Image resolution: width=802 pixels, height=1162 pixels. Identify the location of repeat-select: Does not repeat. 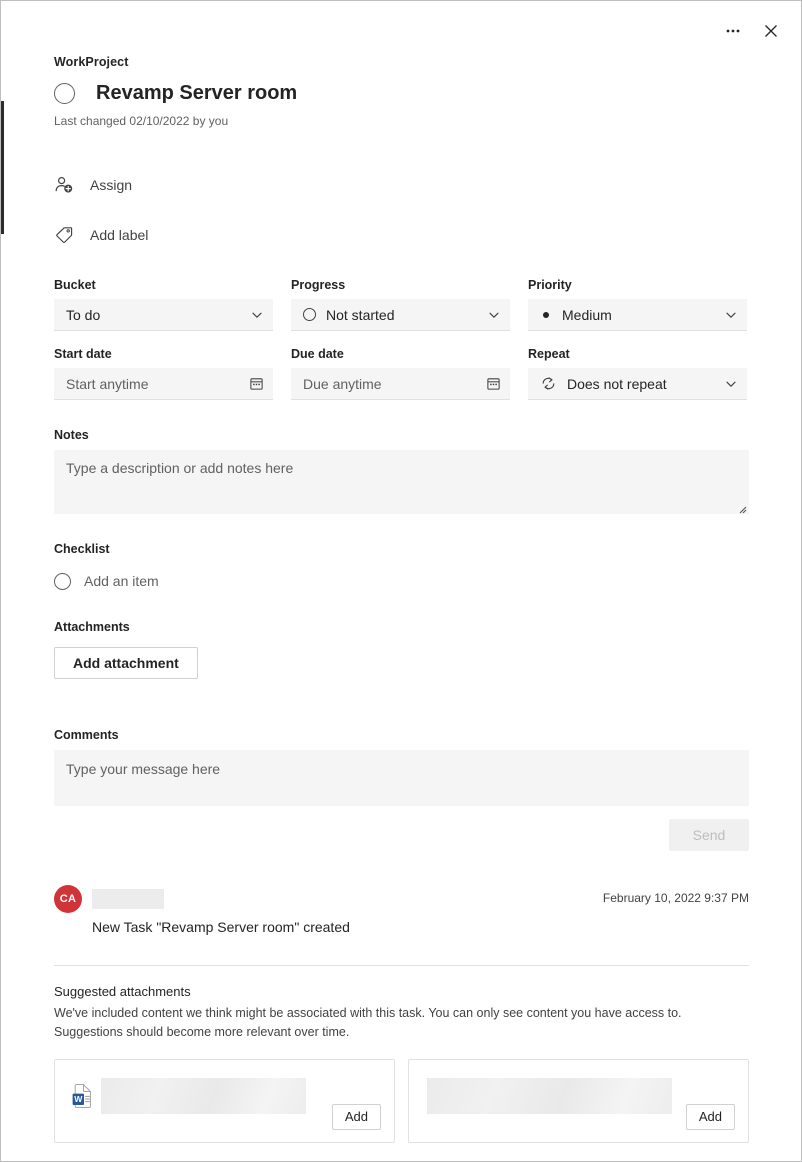
(637, 384).